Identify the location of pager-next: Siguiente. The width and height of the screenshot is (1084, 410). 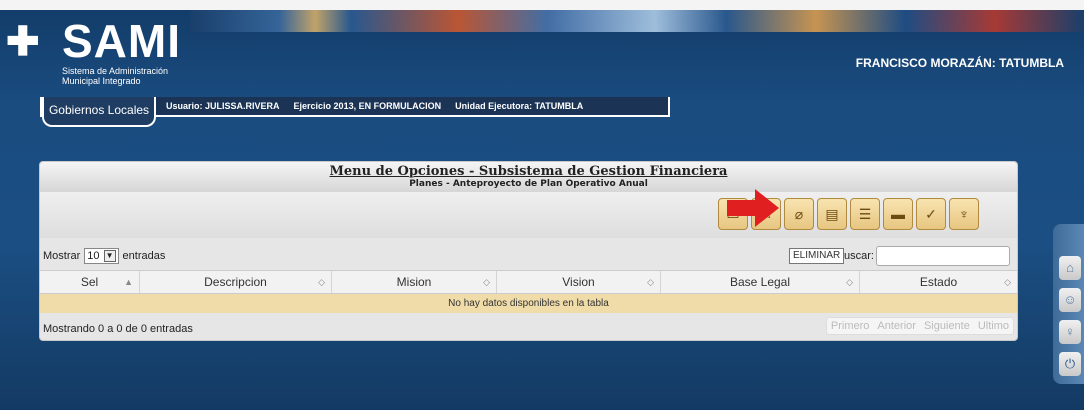
(947, 326).